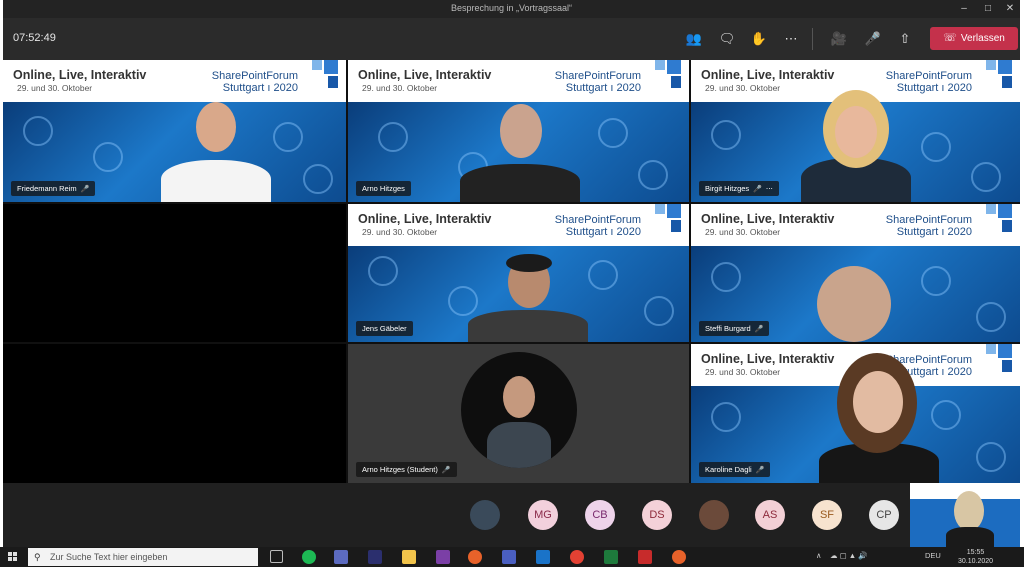 The height and width of the screenshot is (567, 1024). I want to click on maximize-button: □, so click(988, 9).